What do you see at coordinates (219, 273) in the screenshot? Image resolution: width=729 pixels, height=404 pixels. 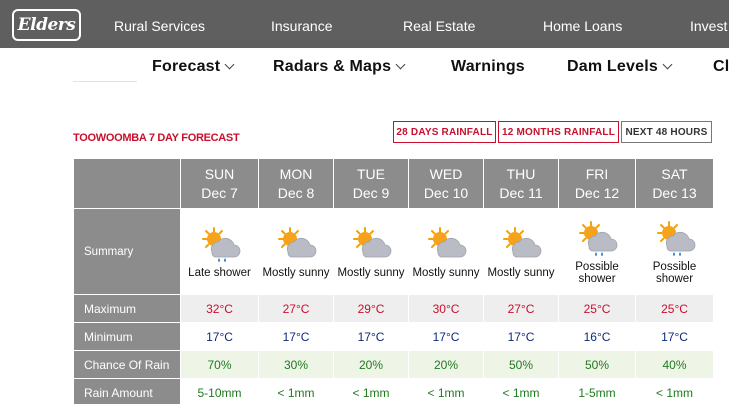 I see `condition-text: Late shower` at bounding box center [219, 273].